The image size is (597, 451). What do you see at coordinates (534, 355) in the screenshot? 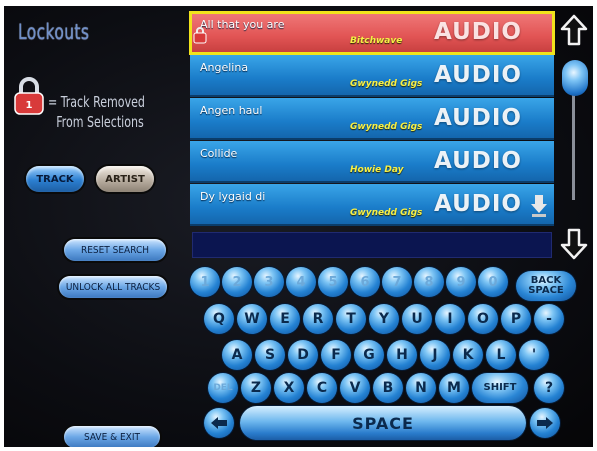
I see `key-apostrophe: '` at bounding box center [534, 355].